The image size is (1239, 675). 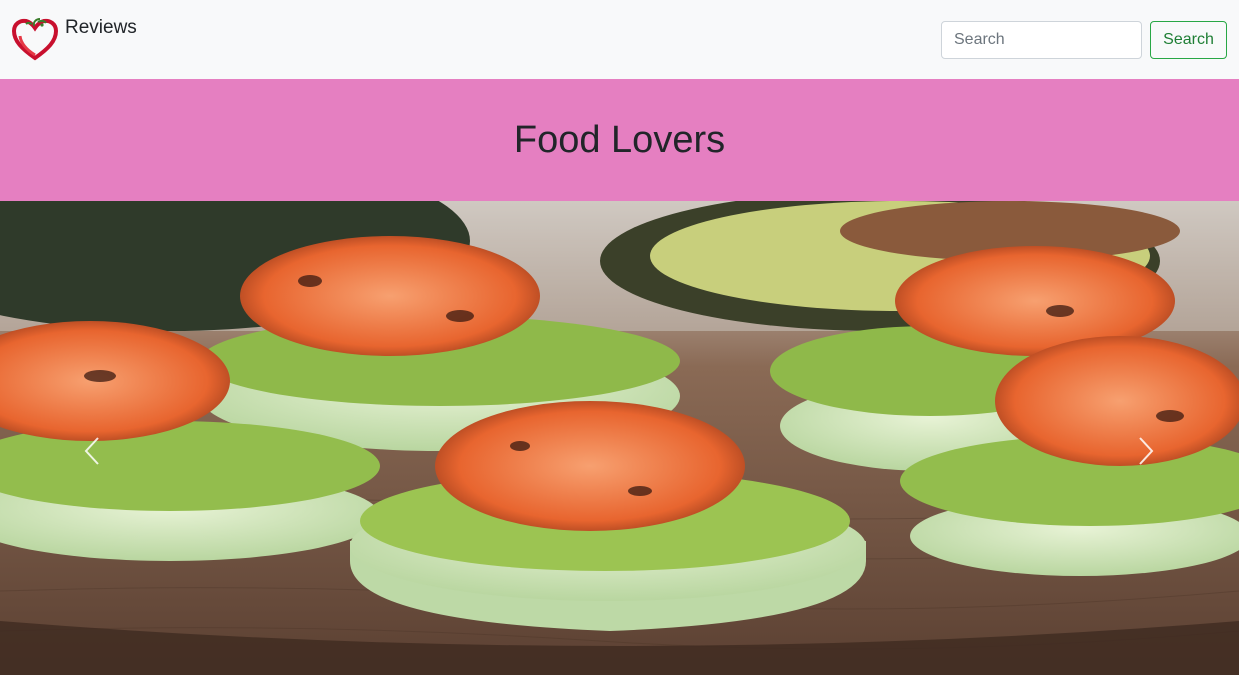 What do you see at coordinates (1188, 40) in the screenshot?
I see `search-button: Search` at bounding box center [1188, 40].